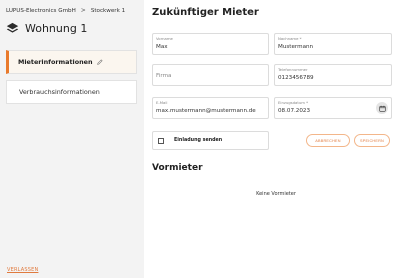 This screenshot has width=400, height=278. Describe the element at coordinates (372, 140) in the screenshot. I see `save-button: SPEICHERN` at that location.